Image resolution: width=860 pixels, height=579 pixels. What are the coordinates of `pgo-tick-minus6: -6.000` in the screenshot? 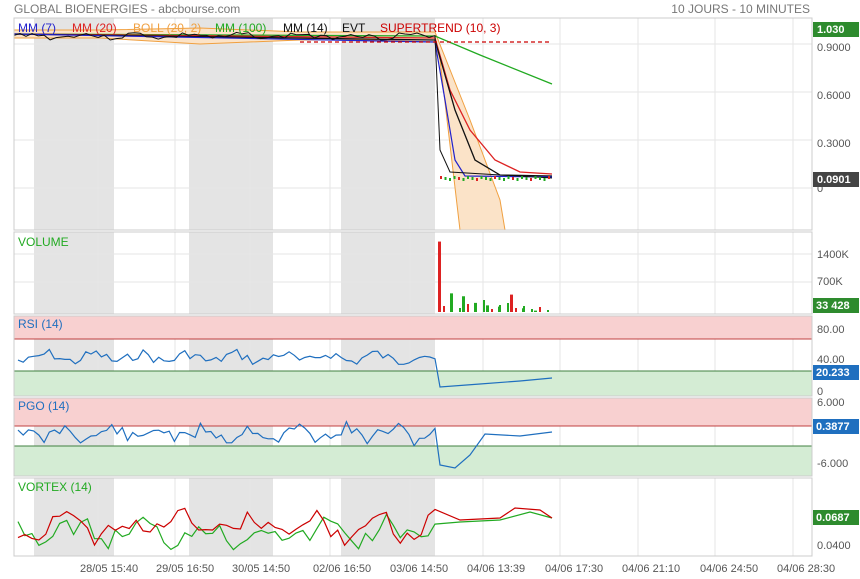 It's located at (832, 464).